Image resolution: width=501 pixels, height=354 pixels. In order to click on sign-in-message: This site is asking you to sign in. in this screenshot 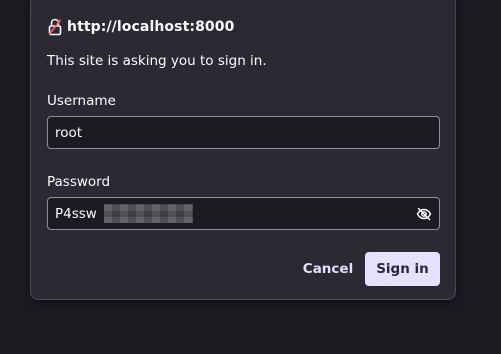, I will do `click(157, 61)`.